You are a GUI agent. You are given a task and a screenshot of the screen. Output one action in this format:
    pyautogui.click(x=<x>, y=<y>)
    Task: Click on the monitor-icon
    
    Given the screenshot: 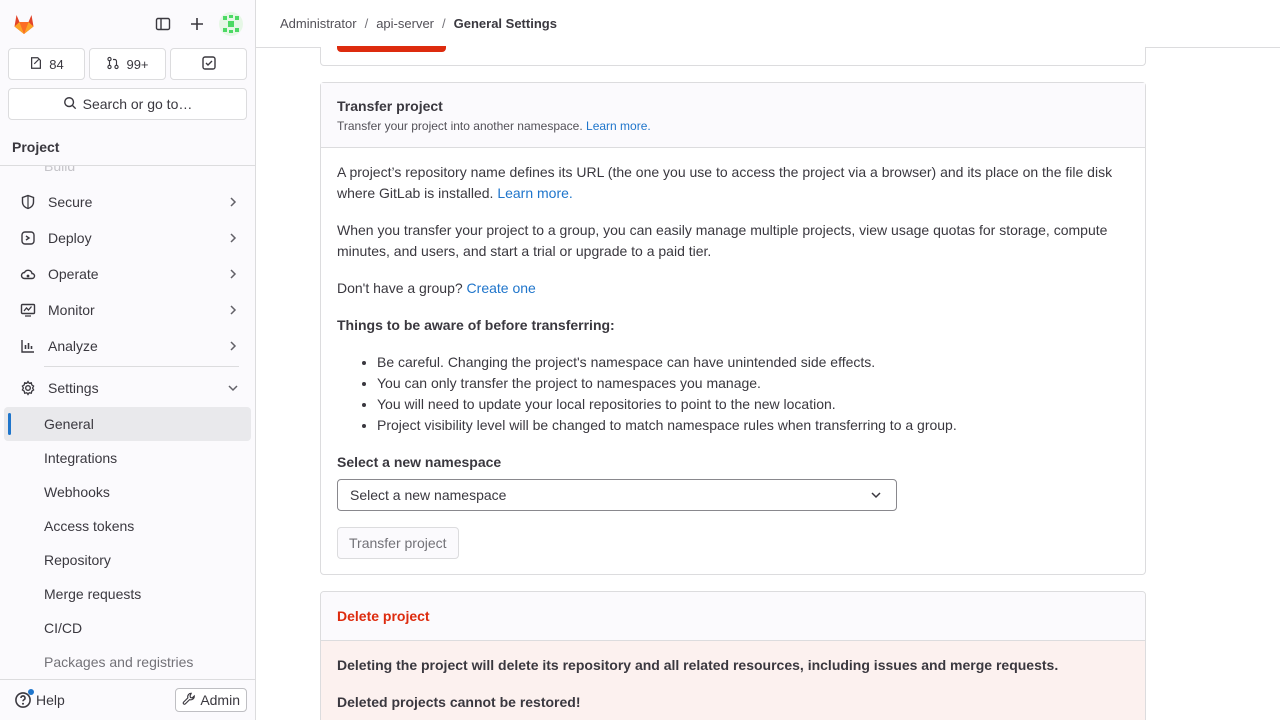 What is the action you would take?
    pyautogui.click(x=28, y=310)
    